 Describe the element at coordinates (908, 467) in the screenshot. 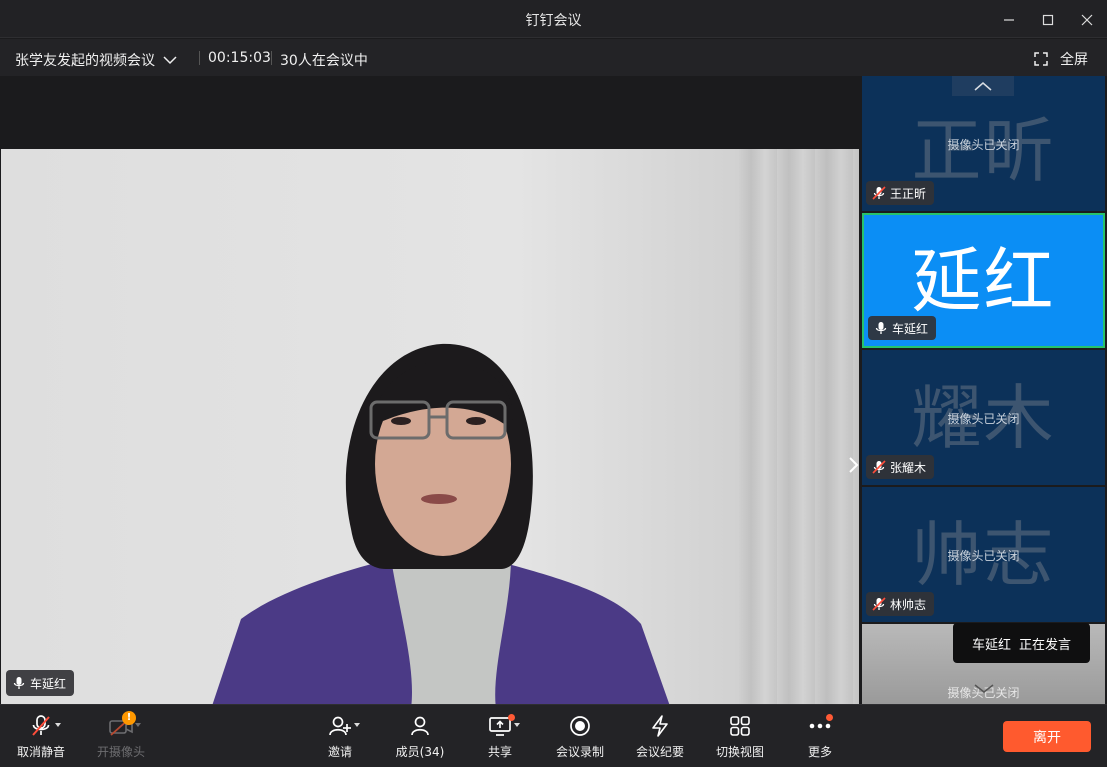

I see `participant-name: 张耀木` at that location.